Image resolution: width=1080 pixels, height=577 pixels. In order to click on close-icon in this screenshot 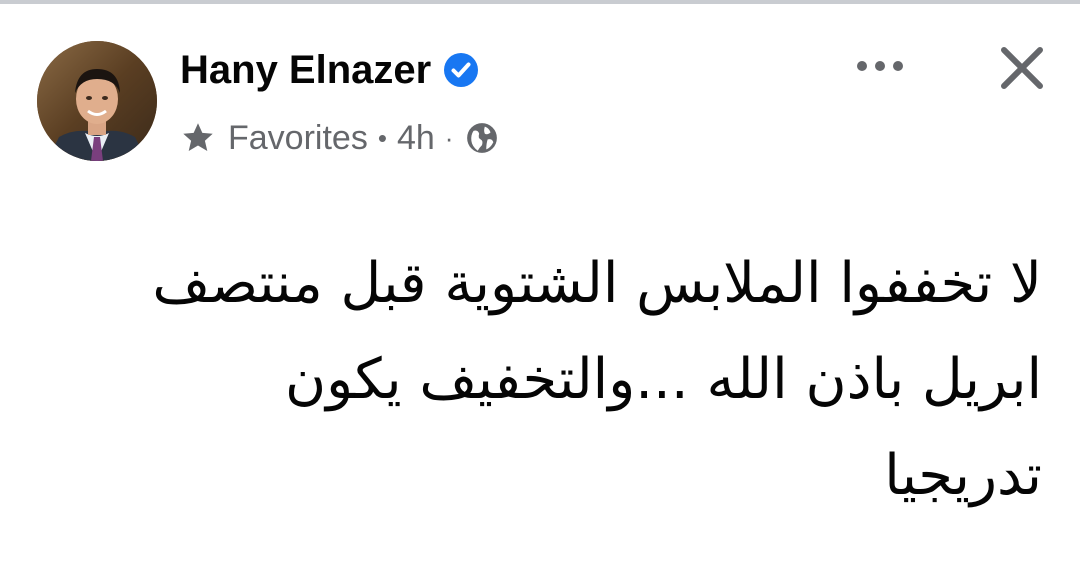, I will do `click(1022, 68)`.